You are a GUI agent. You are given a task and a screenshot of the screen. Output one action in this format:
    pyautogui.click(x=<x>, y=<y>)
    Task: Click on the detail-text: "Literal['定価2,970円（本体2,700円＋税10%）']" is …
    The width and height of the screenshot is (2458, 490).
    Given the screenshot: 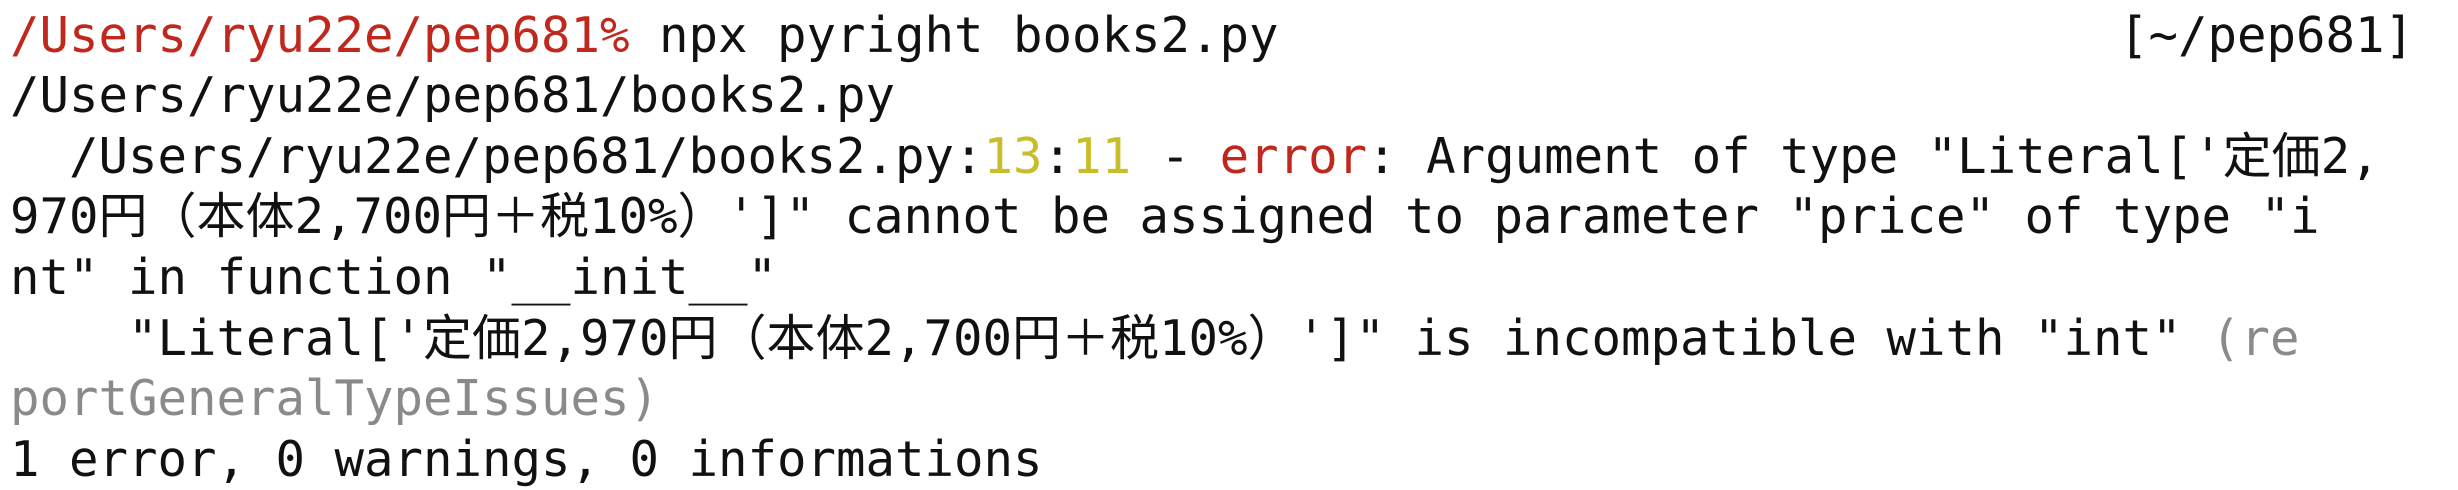 What is the action you would take?
    pyautogui.click(x=1111, y=338)
    